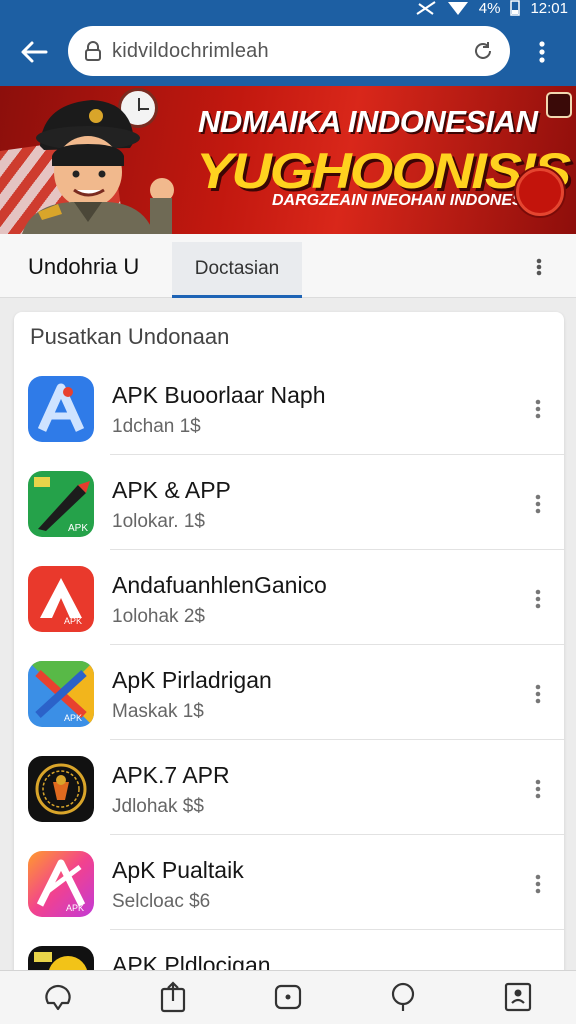  I want to click on corner-badge-icon, so click(559, 105).